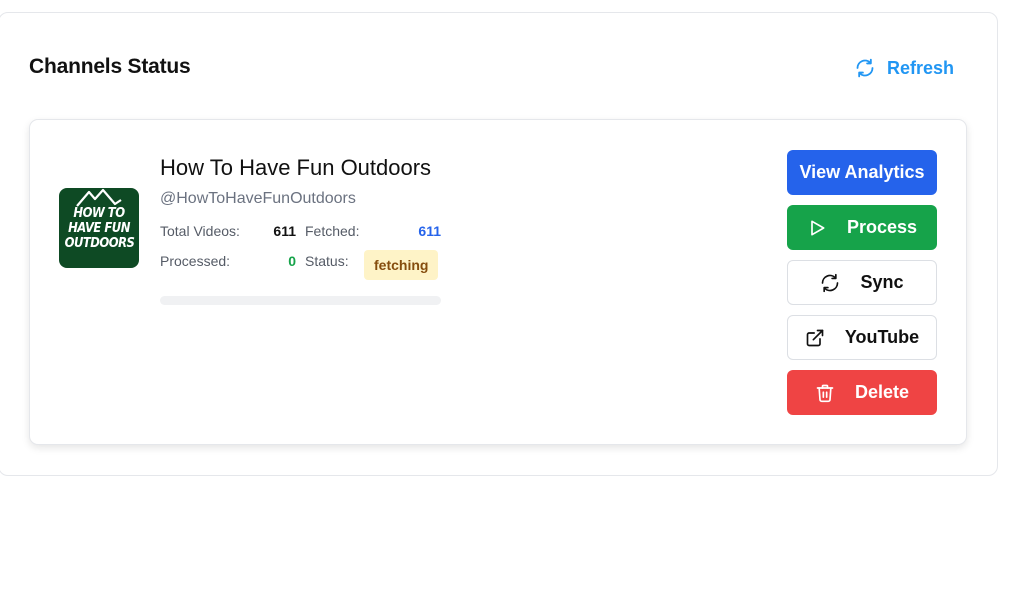 This screenshot has height=592, width=1032. I want to click on process-button: Process, so click(862, 227).